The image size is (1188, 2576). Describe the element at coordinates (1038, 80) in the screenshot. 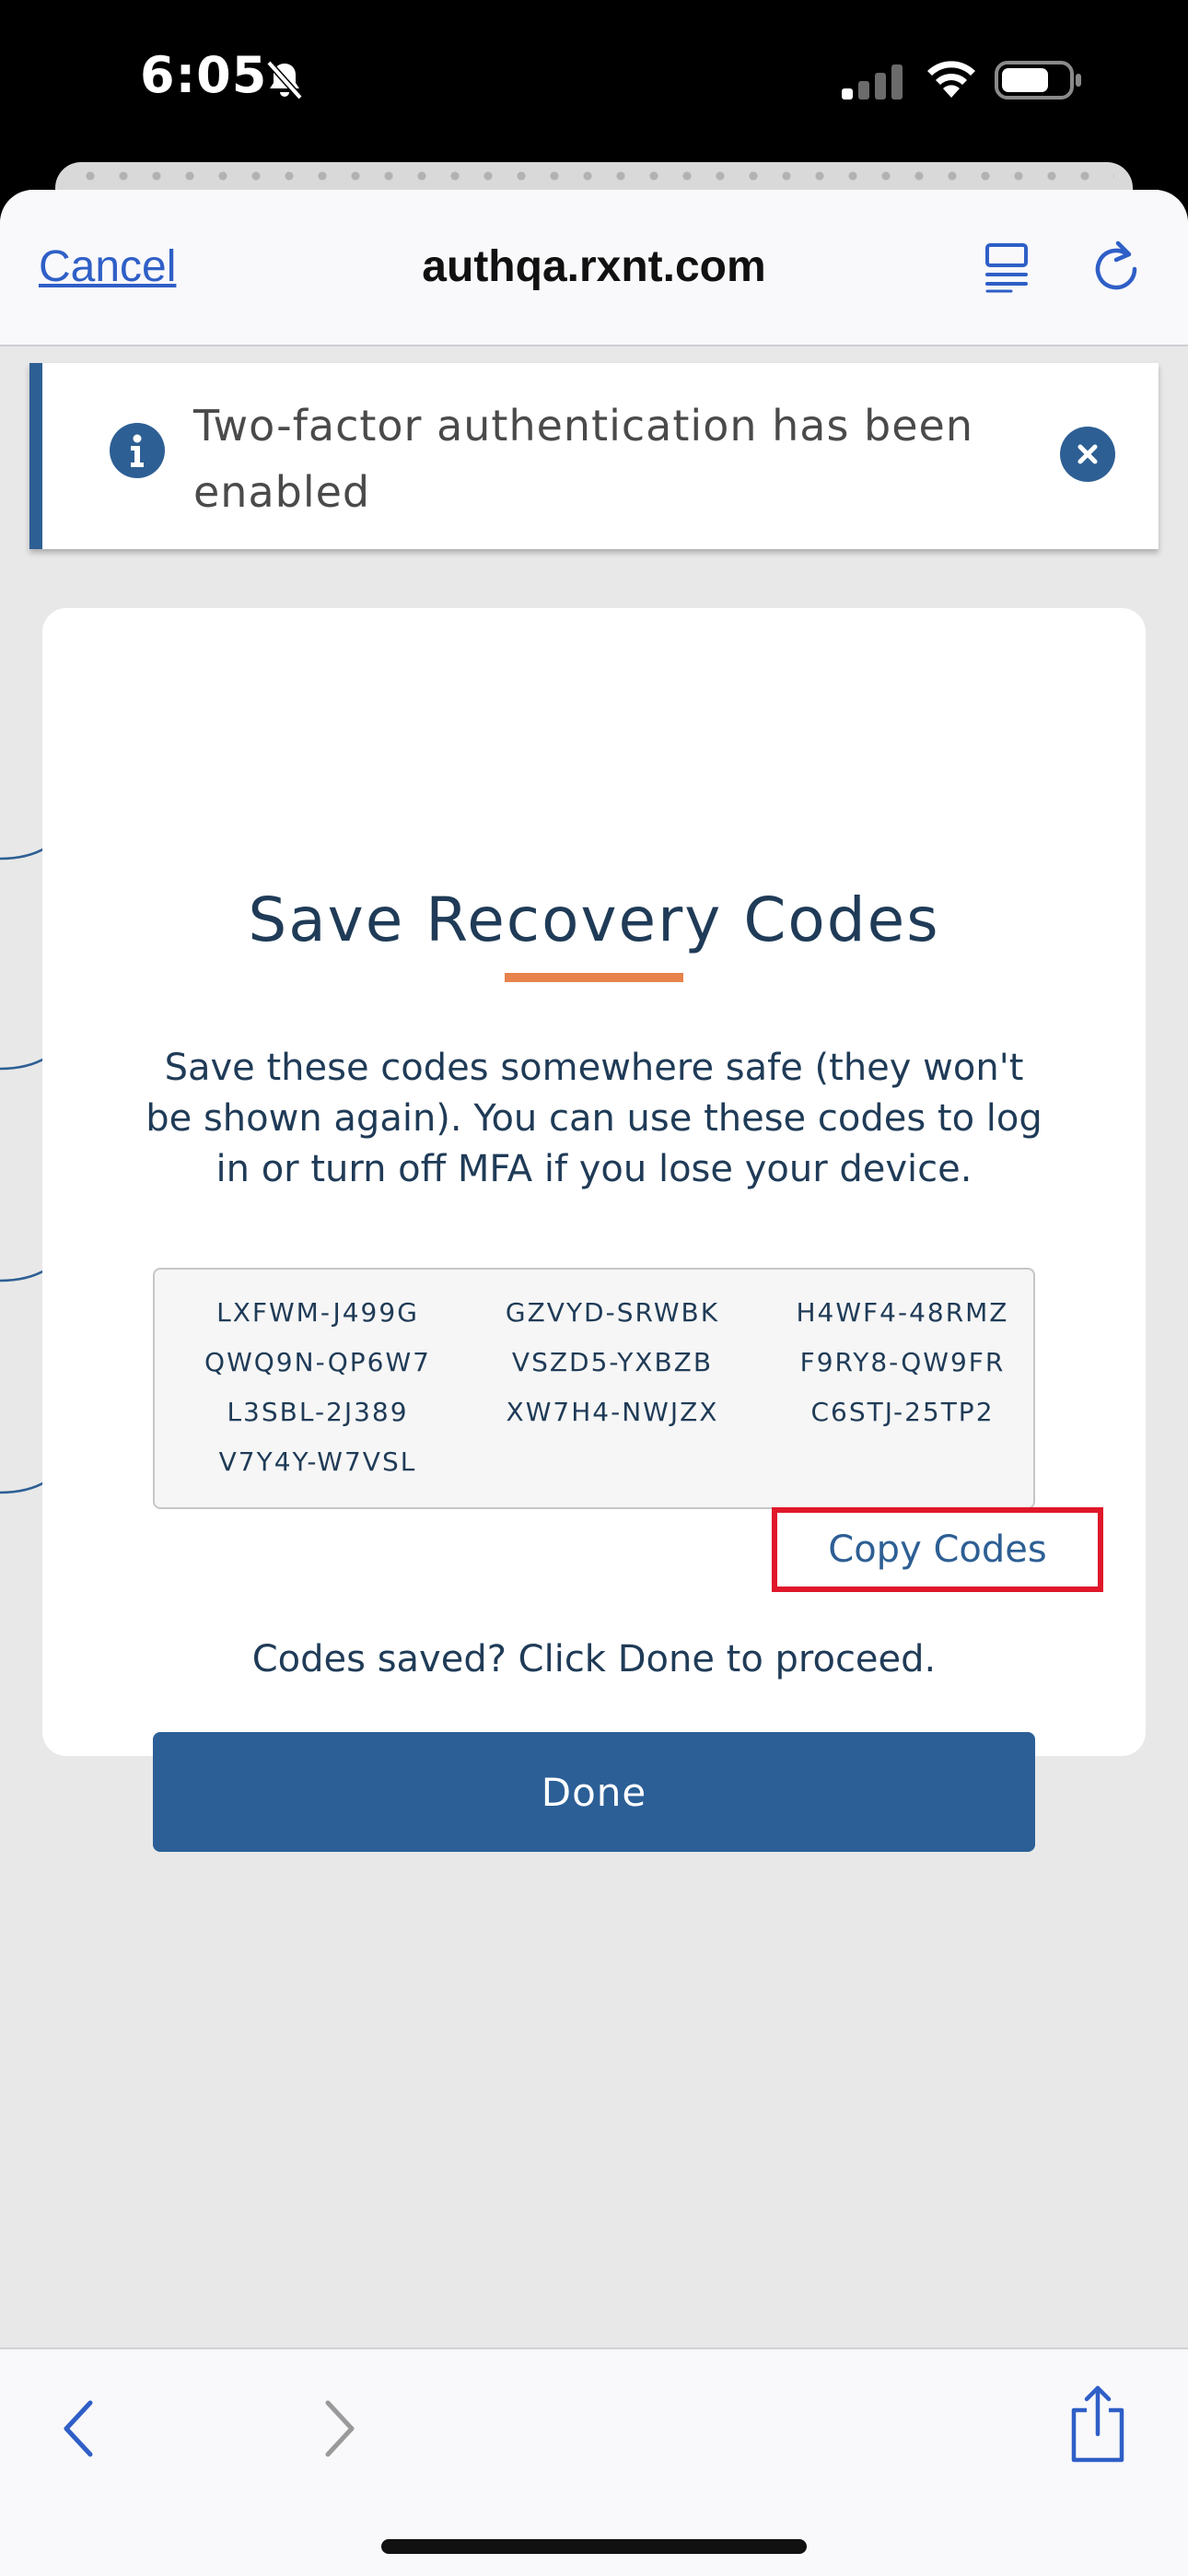

I see `battery-icon` at that location.